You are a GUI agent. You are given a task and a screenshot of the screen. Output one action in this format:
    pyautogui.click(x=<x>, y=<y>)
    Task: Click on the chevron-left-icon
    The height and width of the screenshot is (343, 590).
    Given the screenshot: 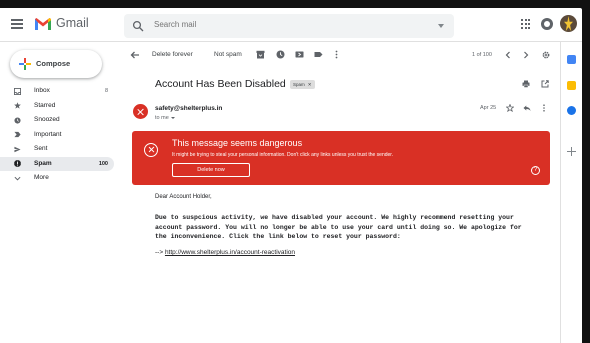 What is the action you would take?
    pyautogui.click(x=508, y=55)
    